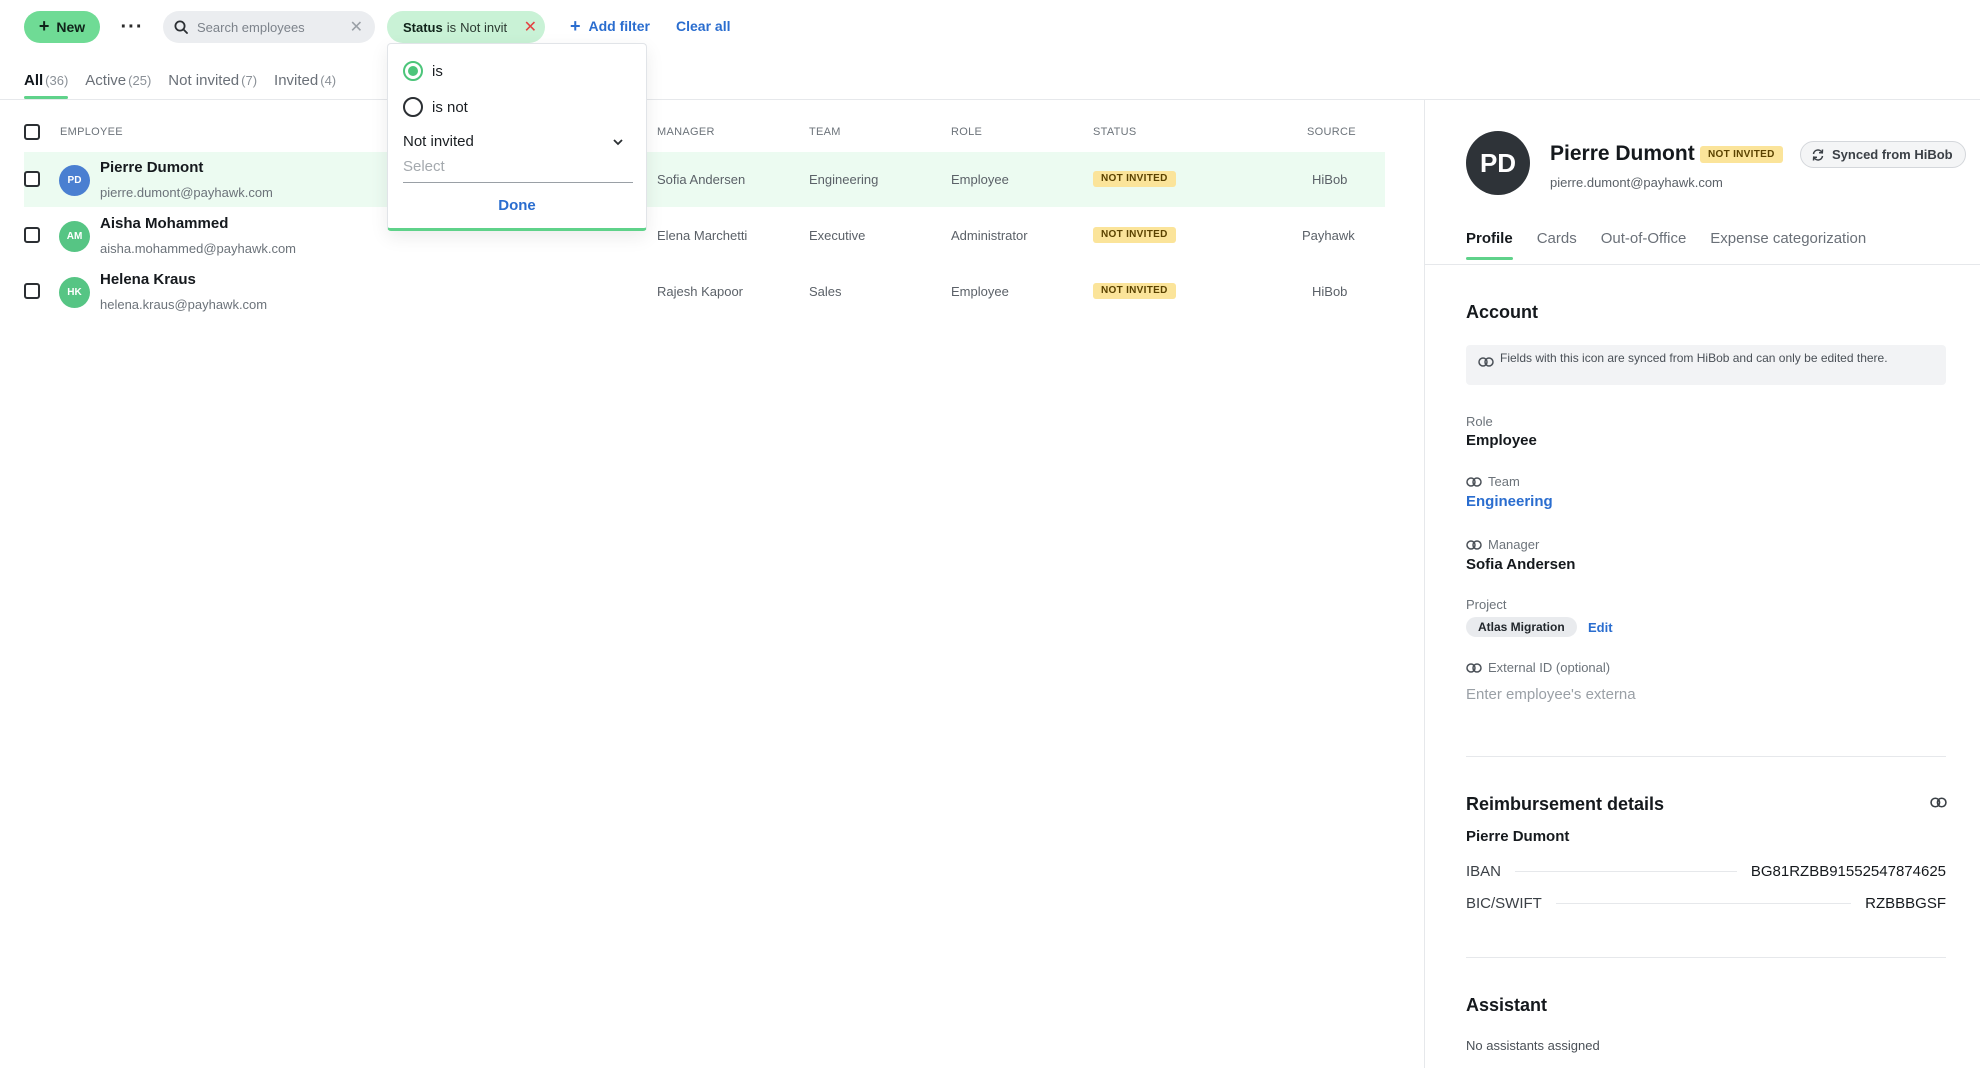  I want to click on new-button: + New, so click(62, 27).